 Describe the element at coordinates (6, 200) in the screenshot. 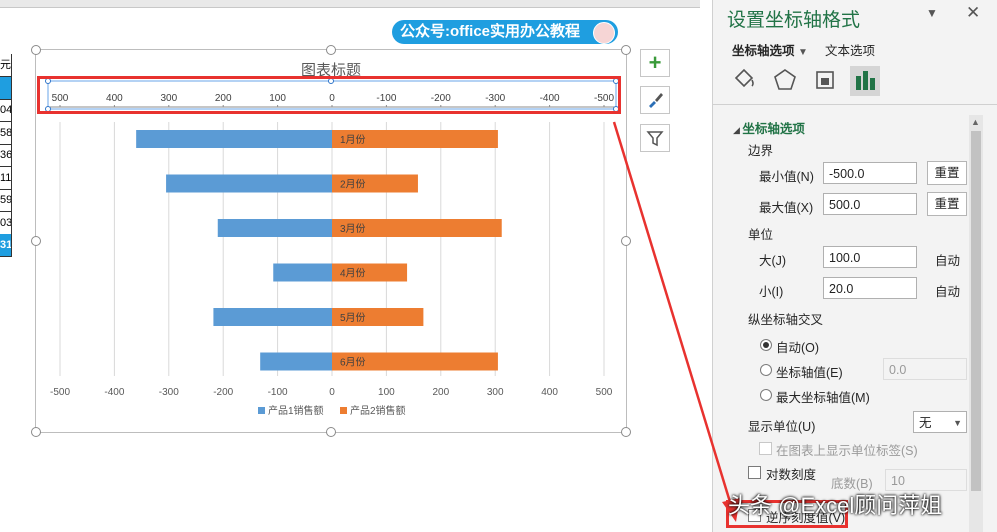

I see `sheet-cell: 59` at that location.